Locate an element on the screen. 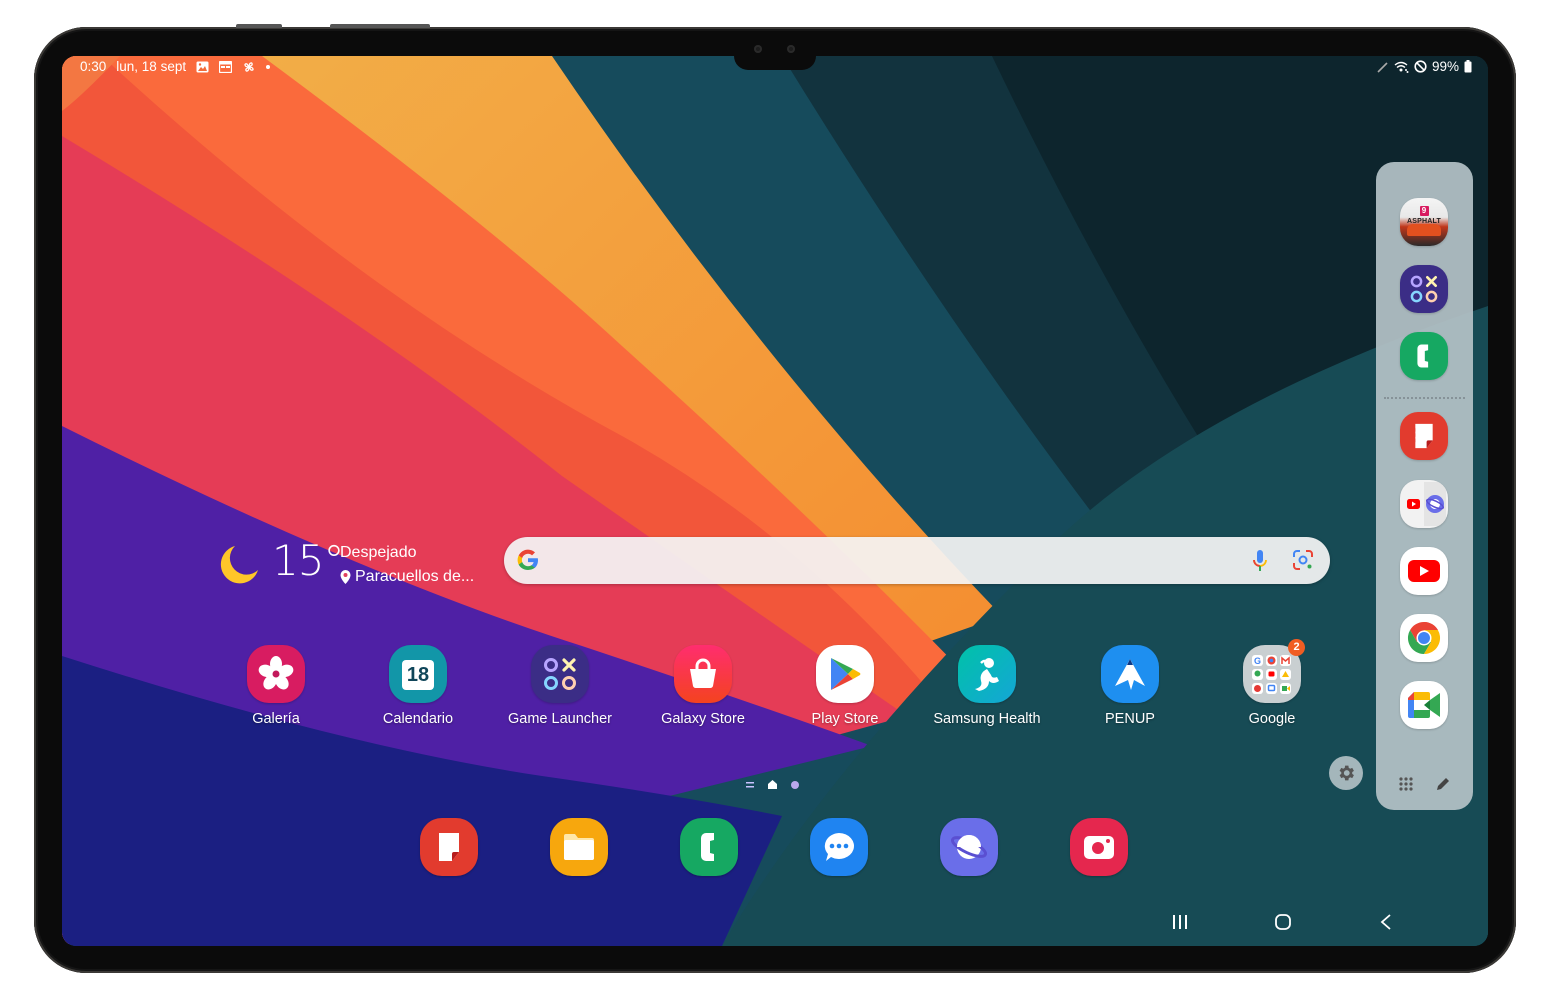 This screenshot has width=1550, height=1000. messages-icon is located at coordinates (839, 847).